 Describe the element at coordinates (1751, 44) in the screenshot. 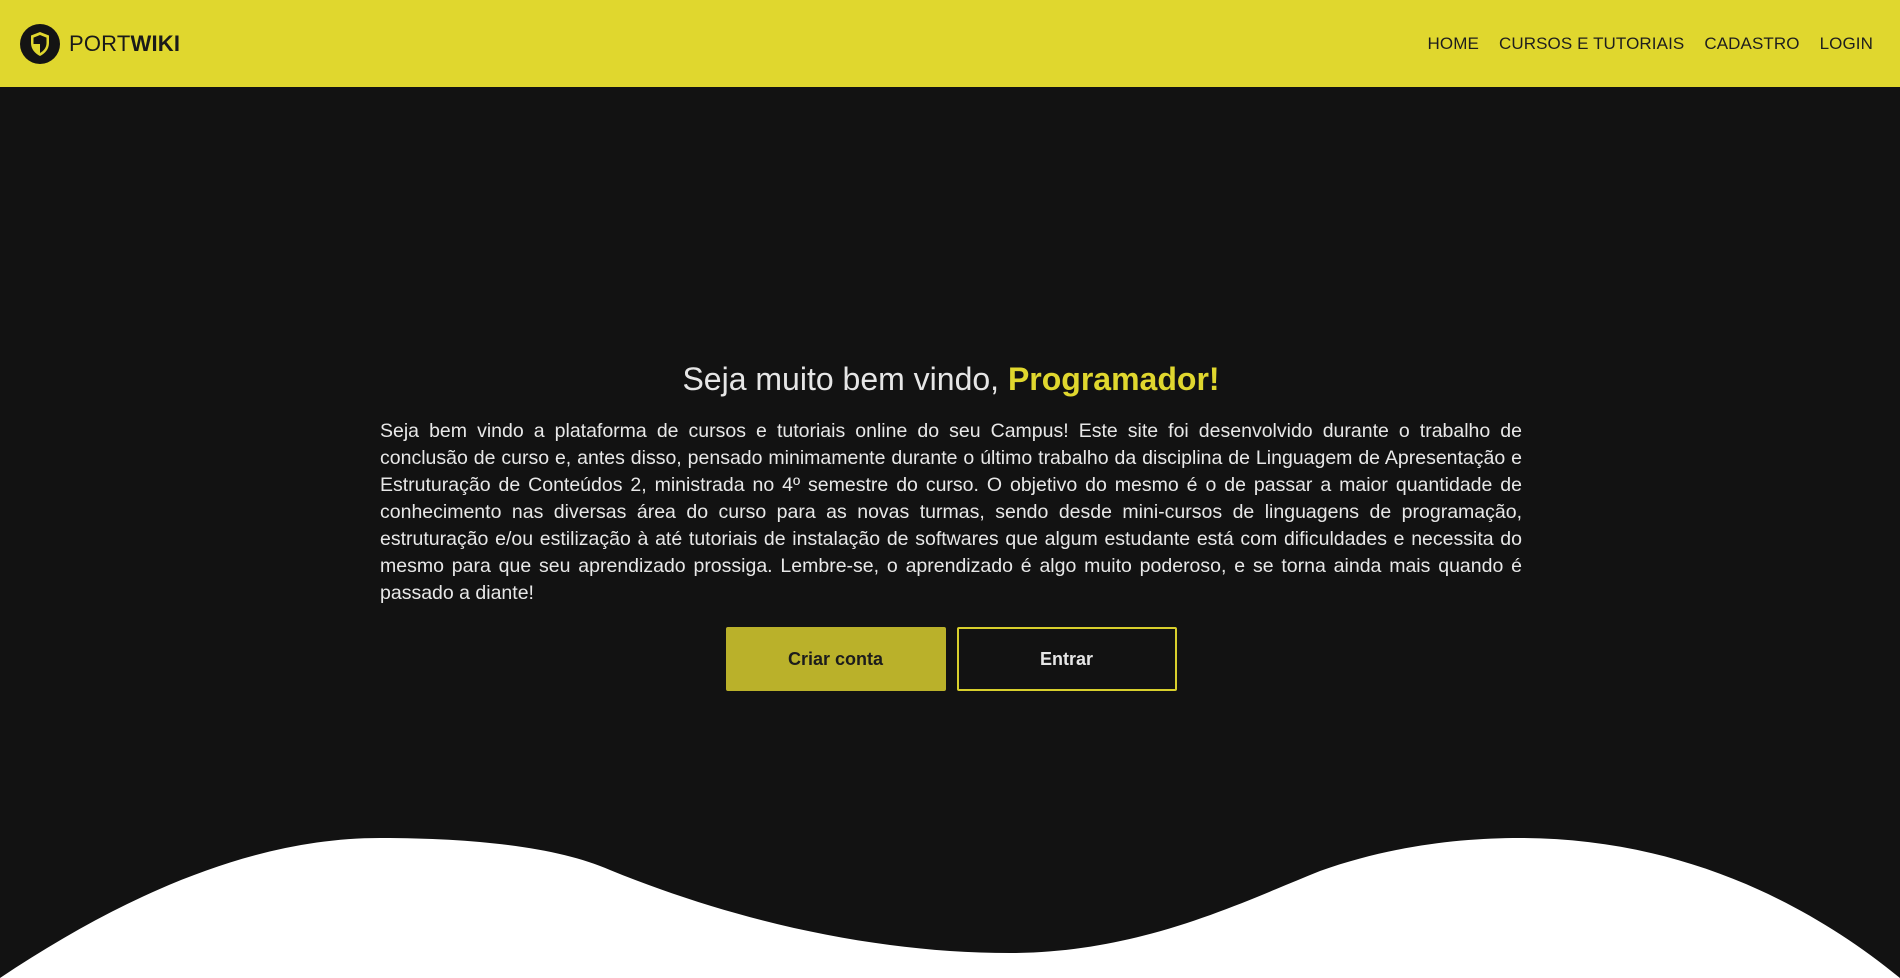

I see `nav-item-cadastro: CADASTRO` at that location.